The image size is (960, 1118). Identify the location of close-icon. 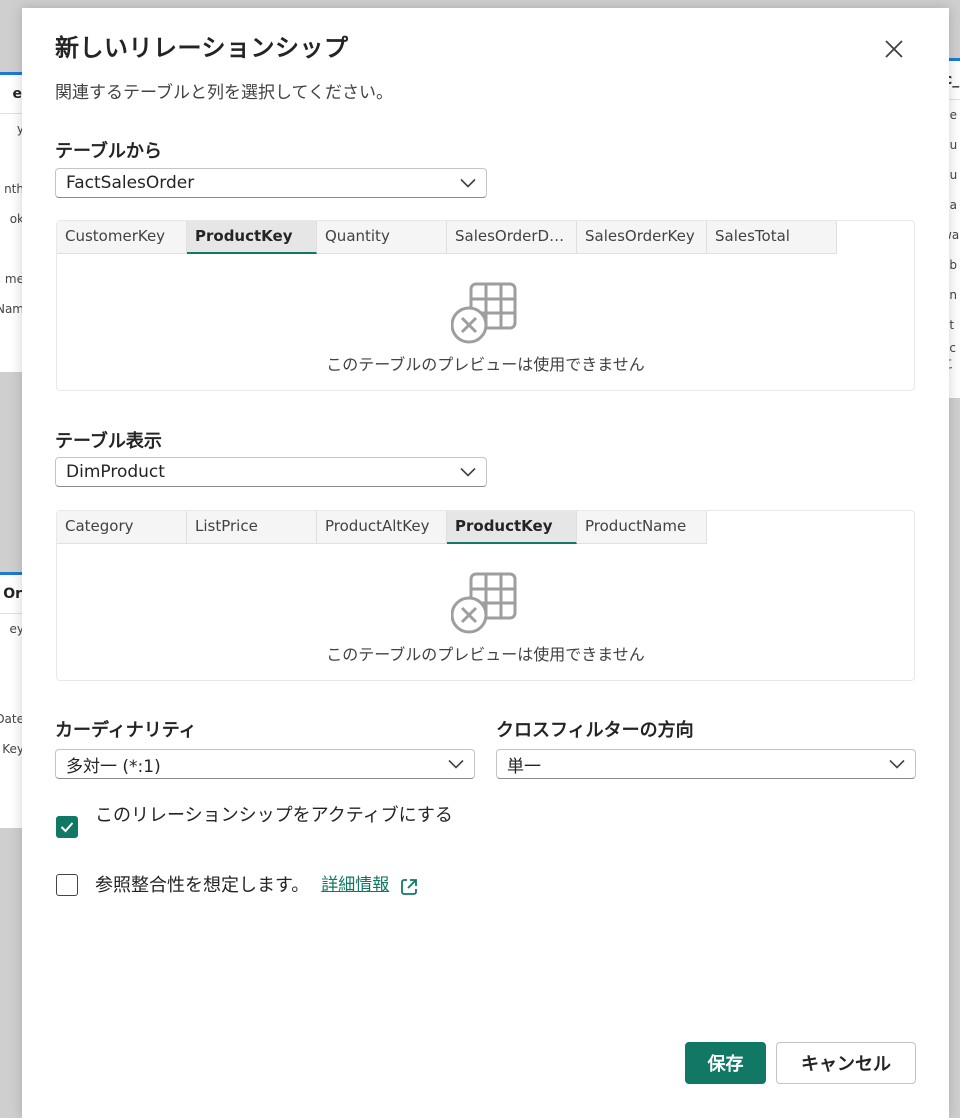
(894, 49).